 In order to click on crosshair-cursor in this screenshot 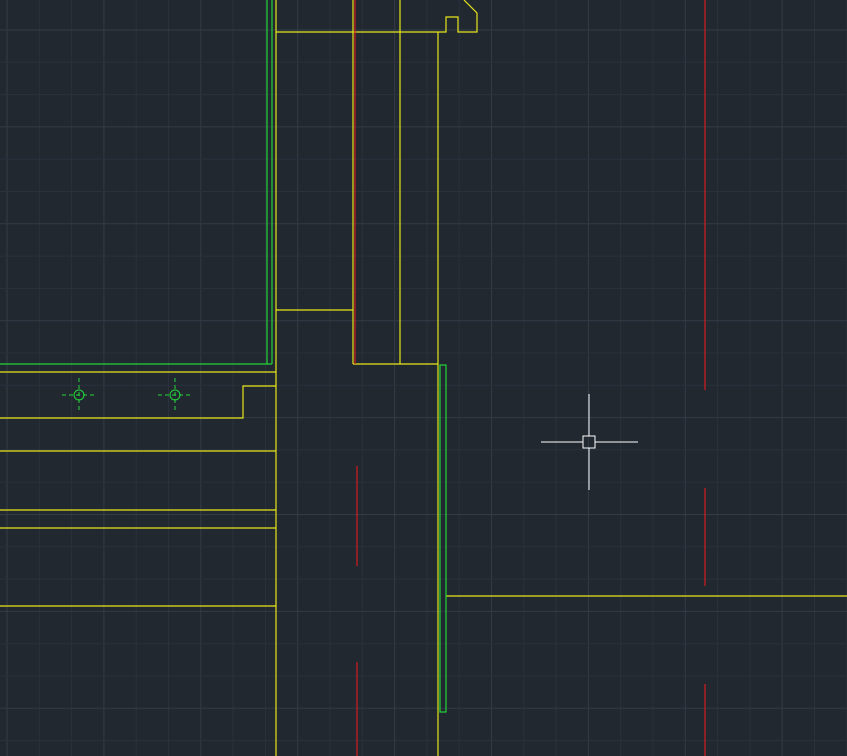, I will do `click(589, 442)`.